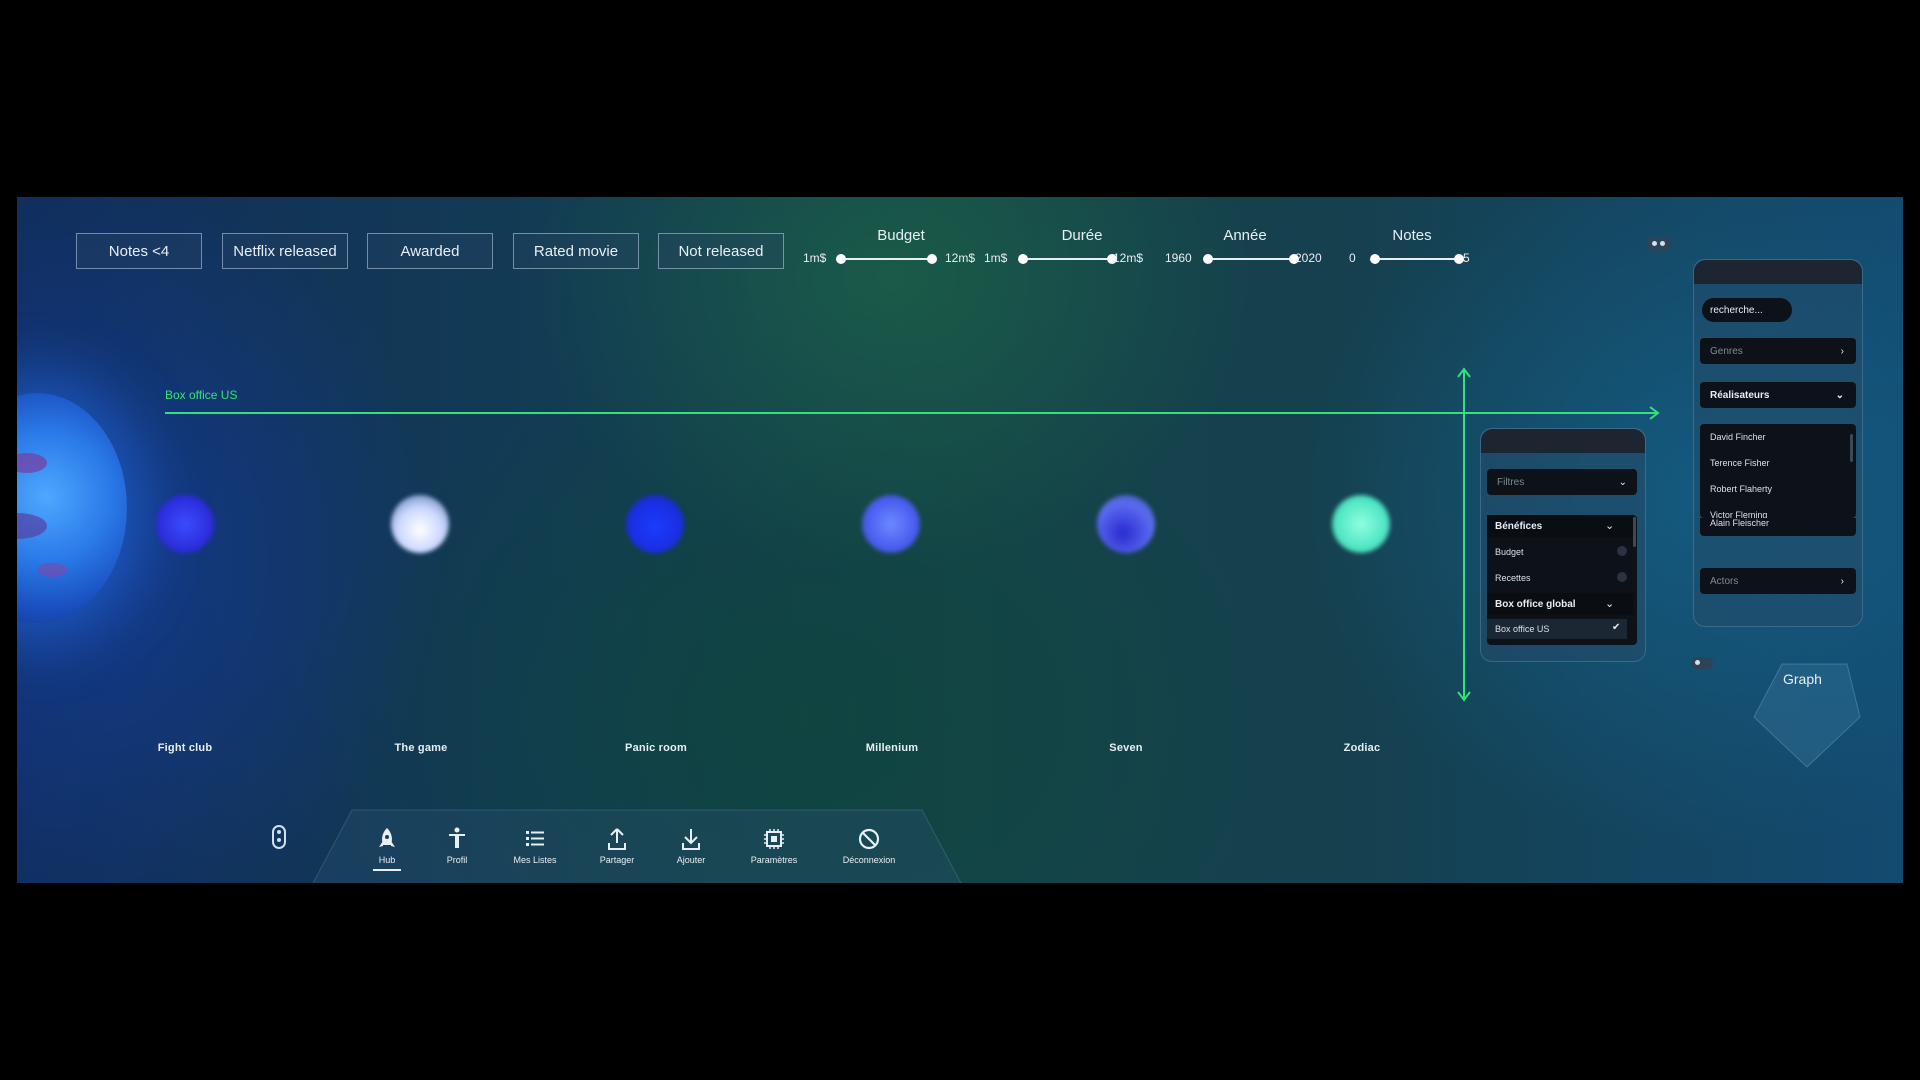 The image size is (1920, 1080). I want to click on movie-label: Zodiac, so click(1362, 748).